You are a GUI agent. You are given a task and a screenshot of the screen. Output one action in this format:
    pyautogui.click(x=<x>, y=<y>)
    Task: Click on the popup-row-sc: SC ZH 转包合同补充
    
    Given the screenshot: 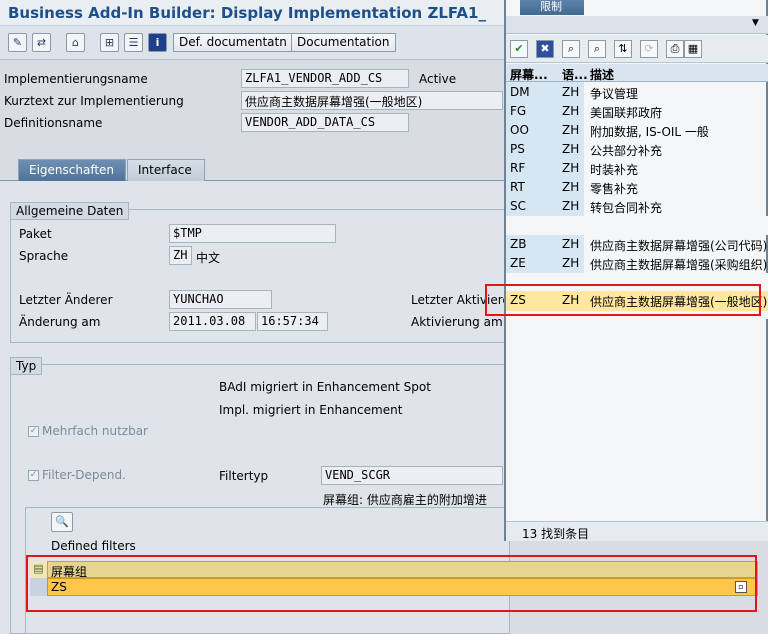 What is the action you would take?
    pyautogui.click(x=637, y=206)
    